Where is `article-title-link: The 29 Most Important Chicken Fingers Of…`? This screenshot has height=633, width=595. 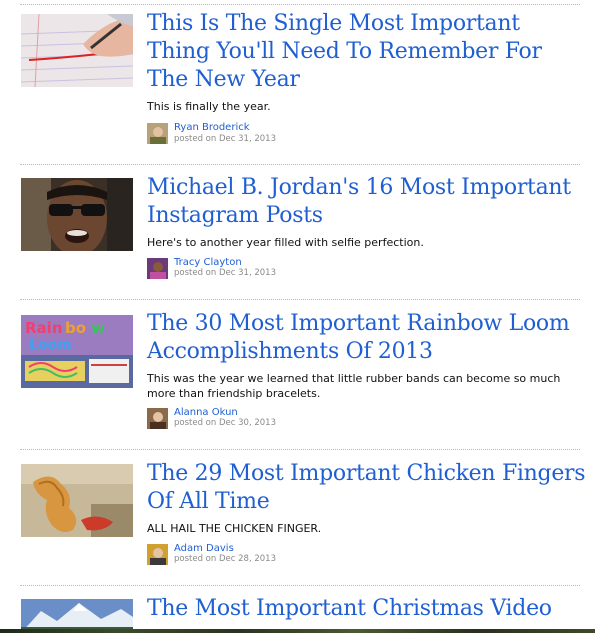 article-title-link: The 29 Most Important Chicken Fingers Of… is located at coordinates (367, 488).